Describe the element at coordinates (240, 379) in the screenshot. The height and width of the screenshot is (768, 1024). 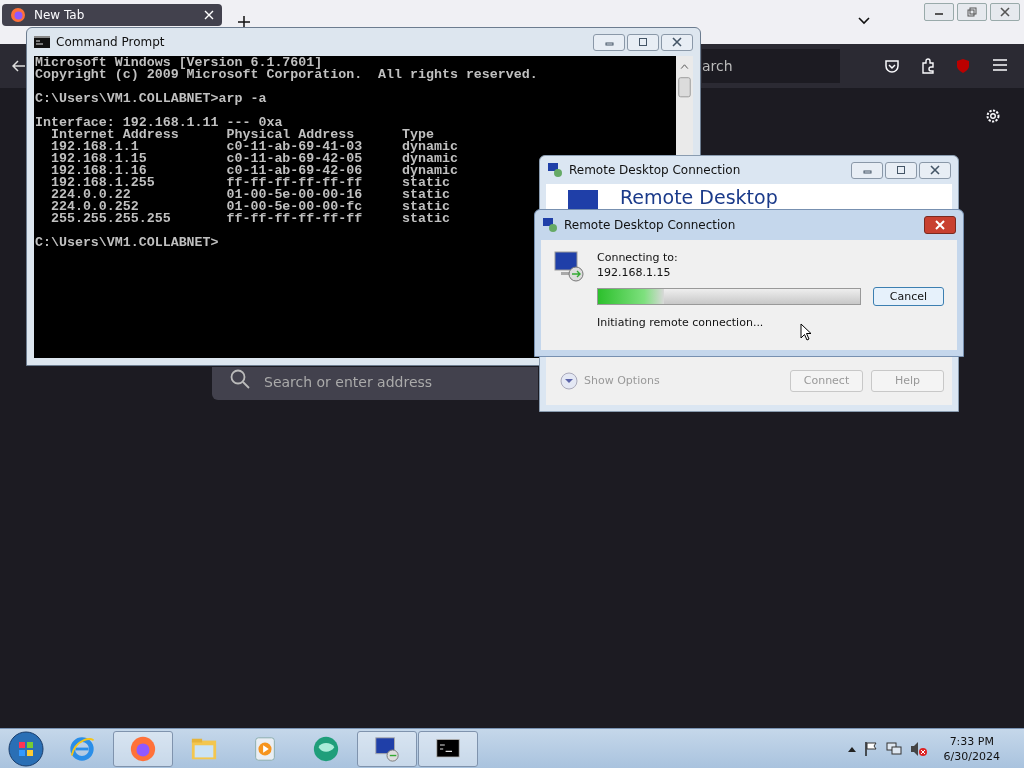
I see `search-icon` at that location.